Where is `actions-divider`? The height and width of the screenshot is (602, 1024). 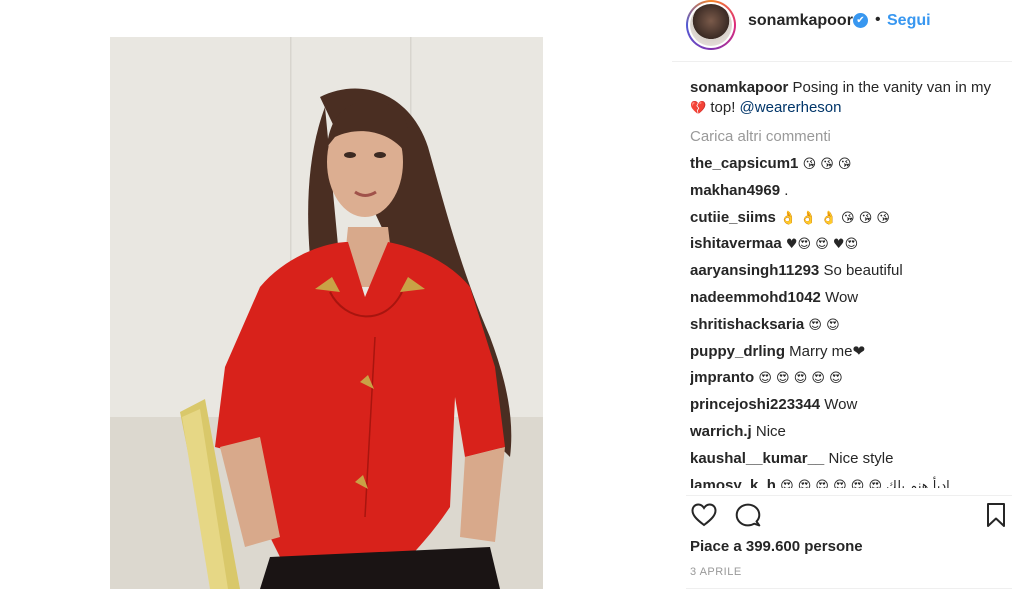
actions-divider is located at coordinates (849, 495).